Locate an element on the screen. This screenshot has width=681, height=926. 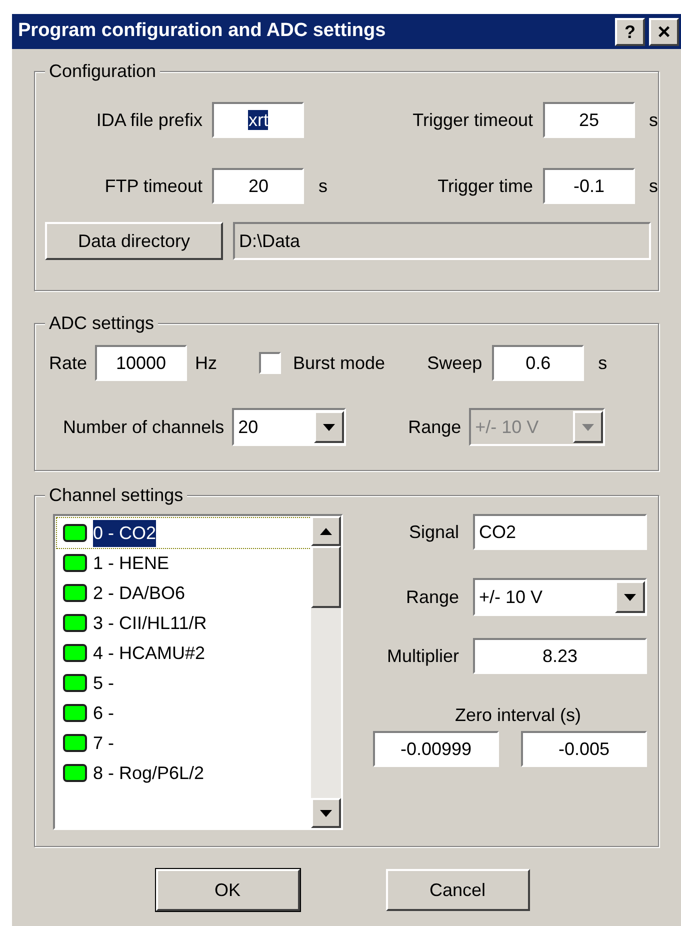
field-label: FTP timeout is located at coordinates (153, 186).